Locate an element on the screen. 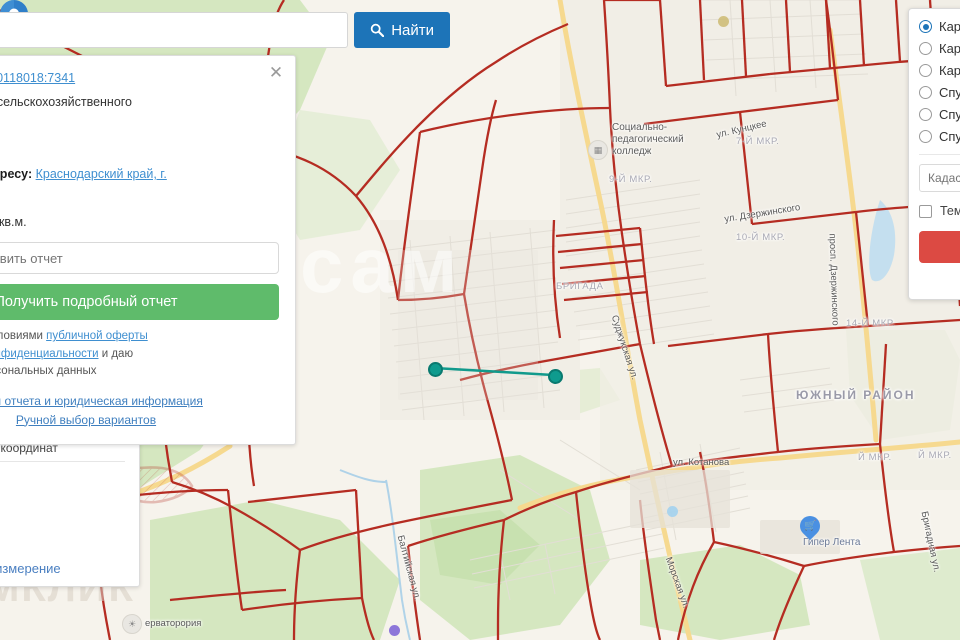 The width and height of the screenshot is (960, 640). thematic-checkbox-row: Темат is located at coordinates (939, 211).